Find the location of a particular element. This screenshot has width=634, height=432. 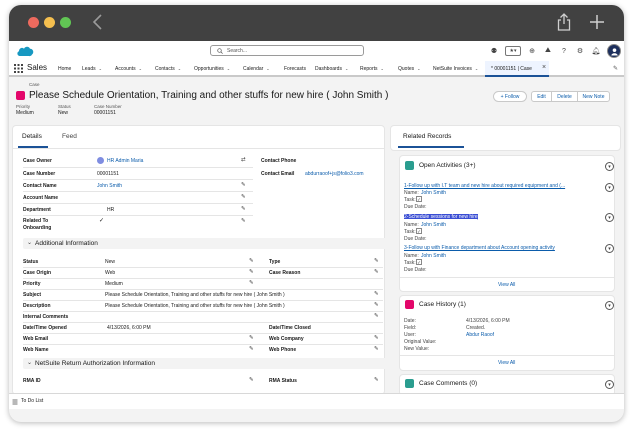

maximize-window-button is located at coordinates (65, 22).